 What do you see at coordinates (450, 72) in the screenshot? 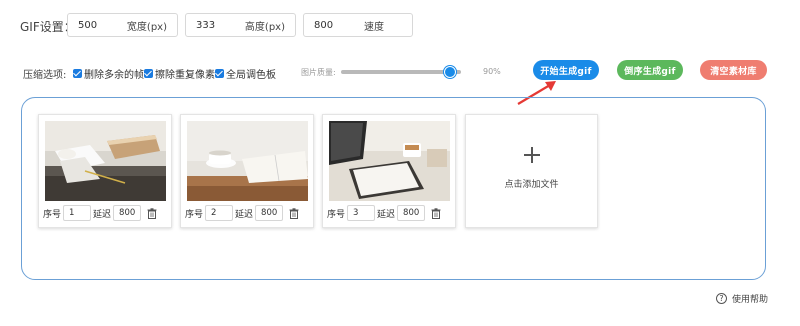
I see `quality-slider-handle` at bounding box center [450, 72].